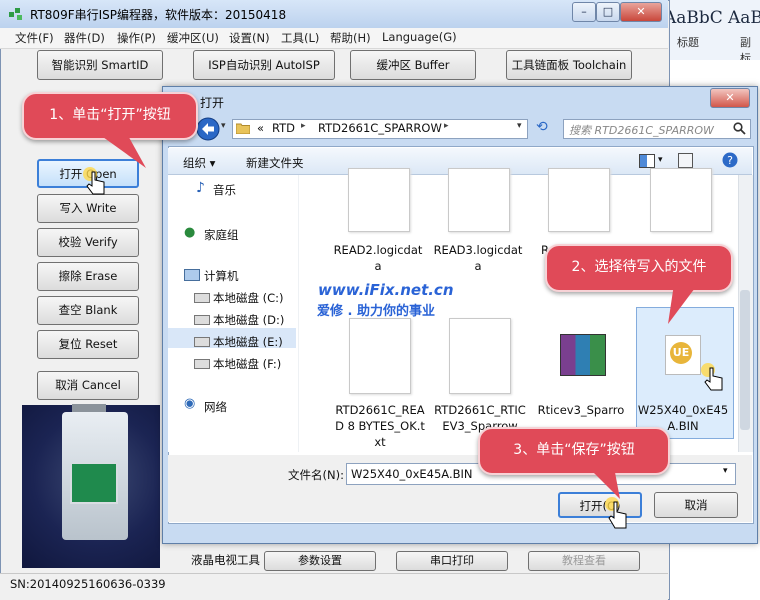  What do you see at coordinates (316, 475) in the screenshot?
I see `filename-label: 文件名(N):` at bounding box center [316, 475].